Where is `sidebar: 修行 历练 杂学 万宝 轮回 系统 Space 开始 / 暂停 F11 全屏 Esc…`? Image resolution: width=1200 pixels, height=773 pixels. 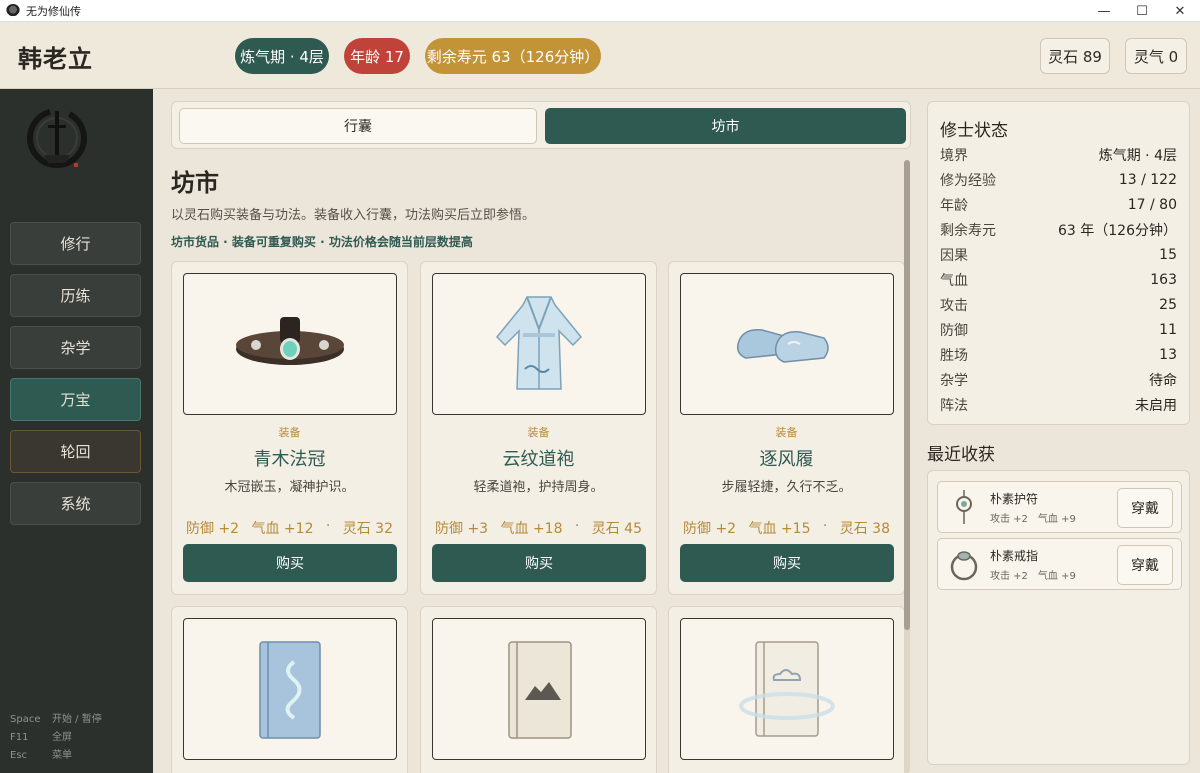
sidebar: 修行 历练 杂学 万宝 轮回 系统 Space 开始 / 暂停 F11 全屏 Esc… is located at coordinates (76, 431).